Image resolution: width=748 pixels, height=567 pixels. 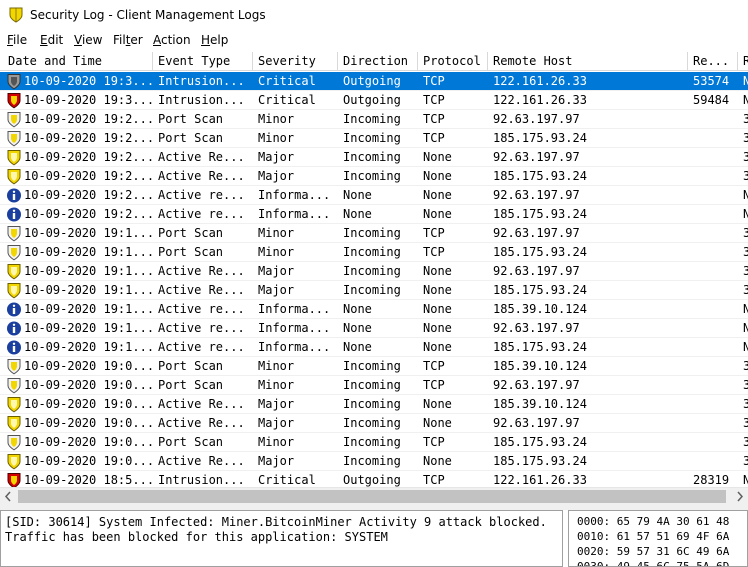 I want to click on cell-severity: Major, so click(x=276, y=176).